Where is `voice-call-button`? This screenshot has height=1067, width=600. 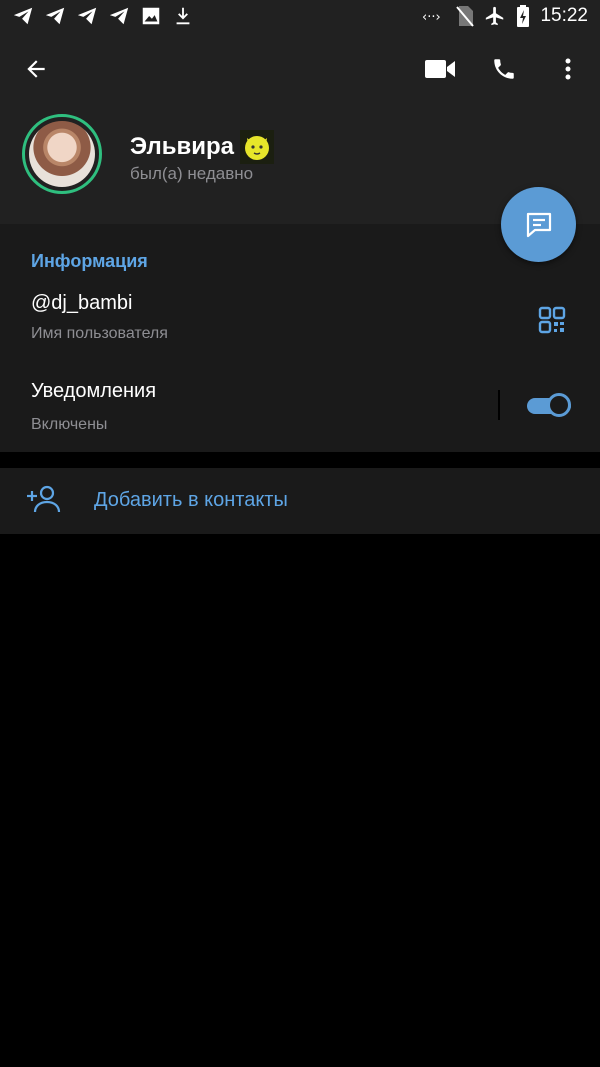 voice-call-button is located at coordinates (504, 69).